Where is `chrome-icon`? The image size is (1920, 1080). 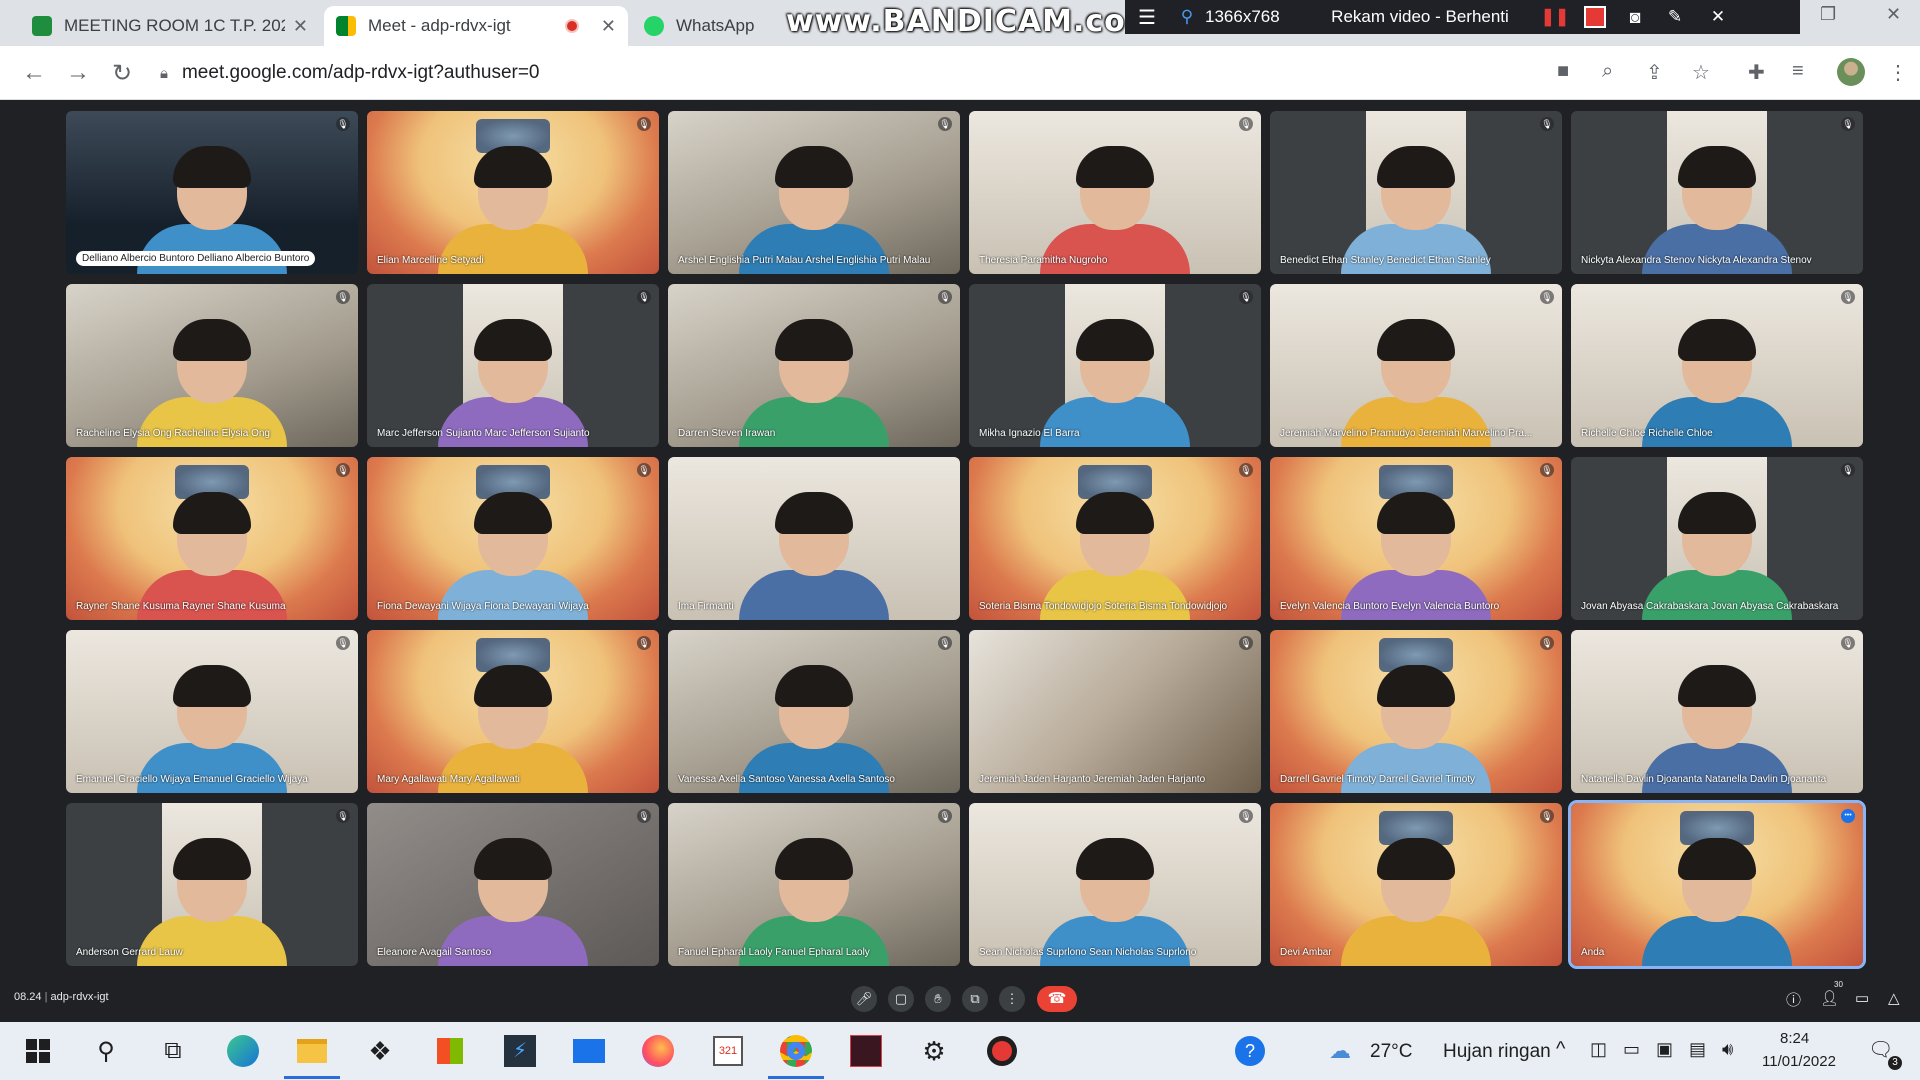
chrome-icon is located at coordinates (796, 1051).